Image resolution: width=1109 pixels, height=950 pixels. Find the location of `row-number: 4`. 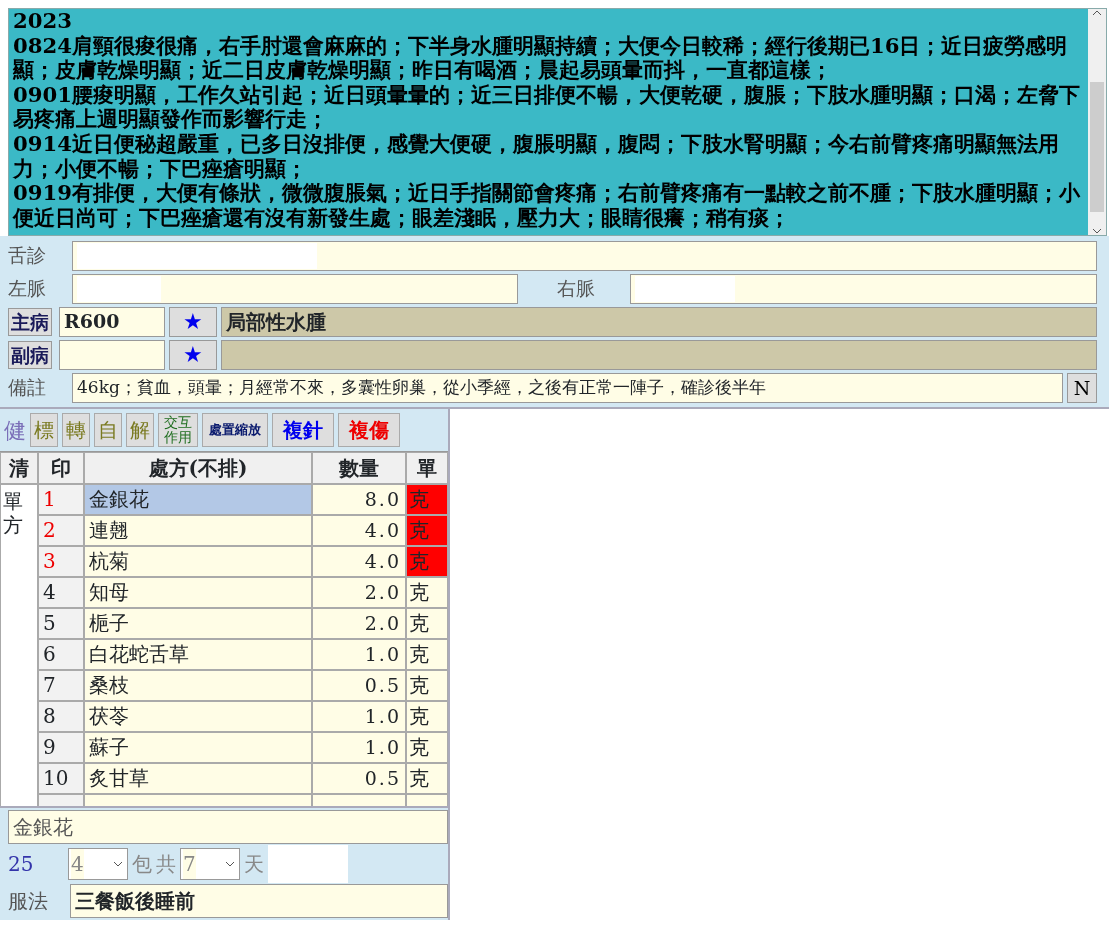

row-number: 4 is located at coordinates (61, 592).